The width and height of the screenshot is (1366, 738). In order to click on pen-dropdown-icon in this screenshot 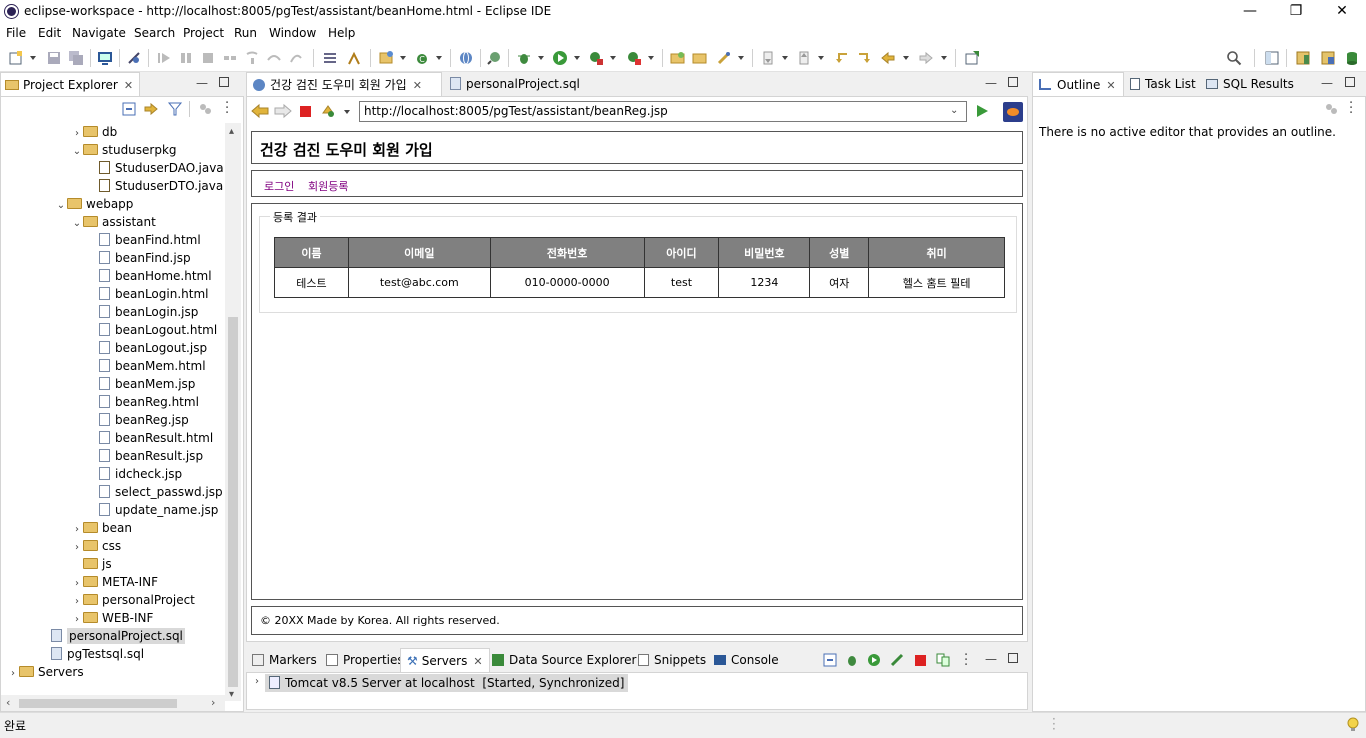, I will do `click(741, 58)`.